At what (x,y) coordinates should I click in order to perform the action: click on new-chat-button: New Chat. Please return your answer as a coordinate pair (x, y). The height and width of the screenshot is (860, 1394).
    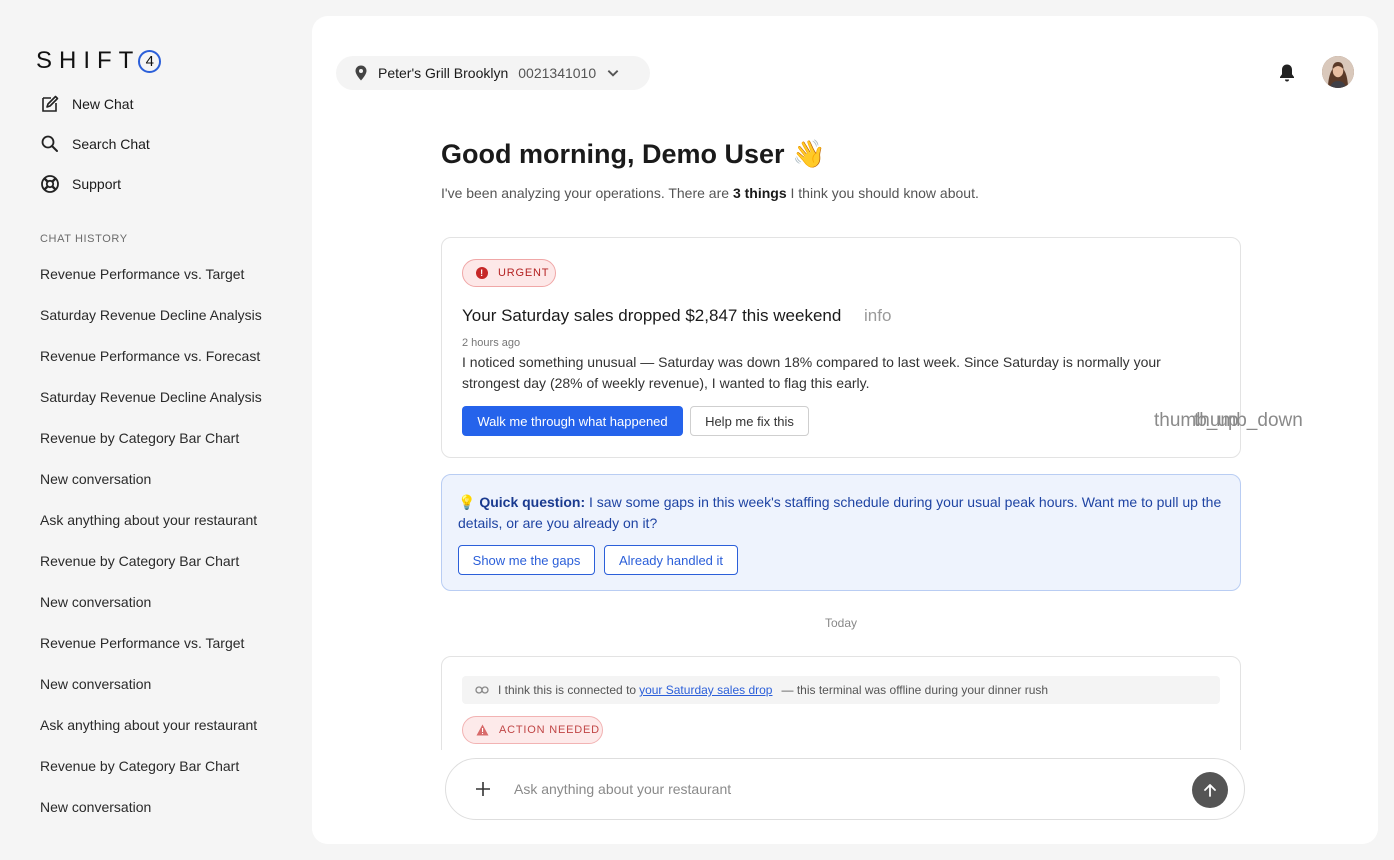
    Looking at the image, I should click on (95, 104).